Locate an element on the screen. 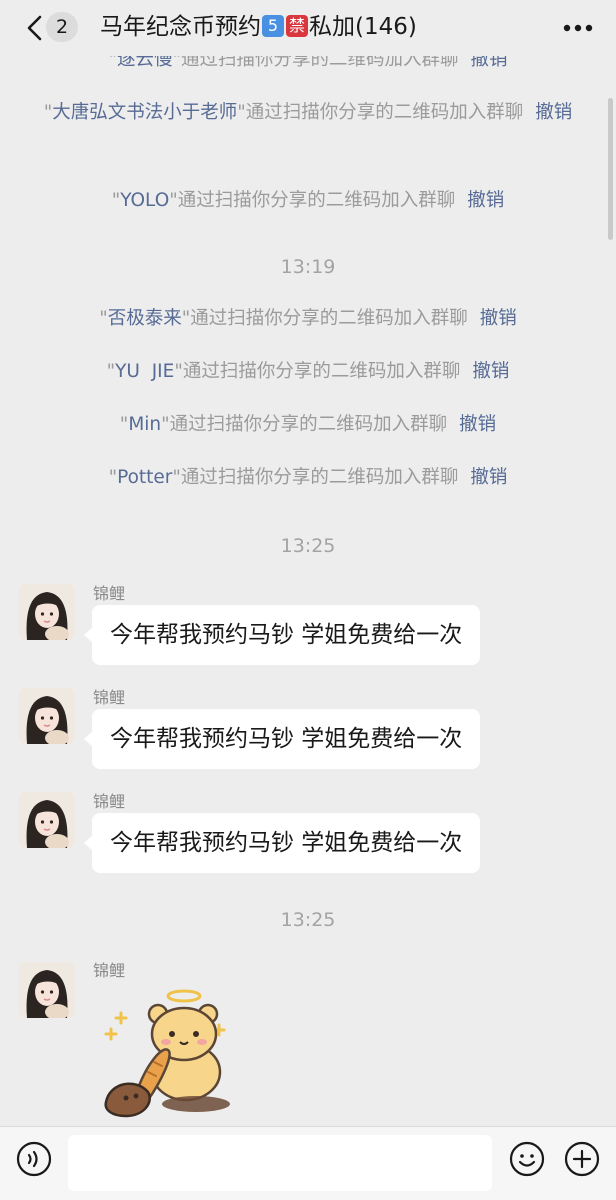 This screenshot has width=616, height=1200. member-name: 否极泰来 is located at coordinates (145, 318).